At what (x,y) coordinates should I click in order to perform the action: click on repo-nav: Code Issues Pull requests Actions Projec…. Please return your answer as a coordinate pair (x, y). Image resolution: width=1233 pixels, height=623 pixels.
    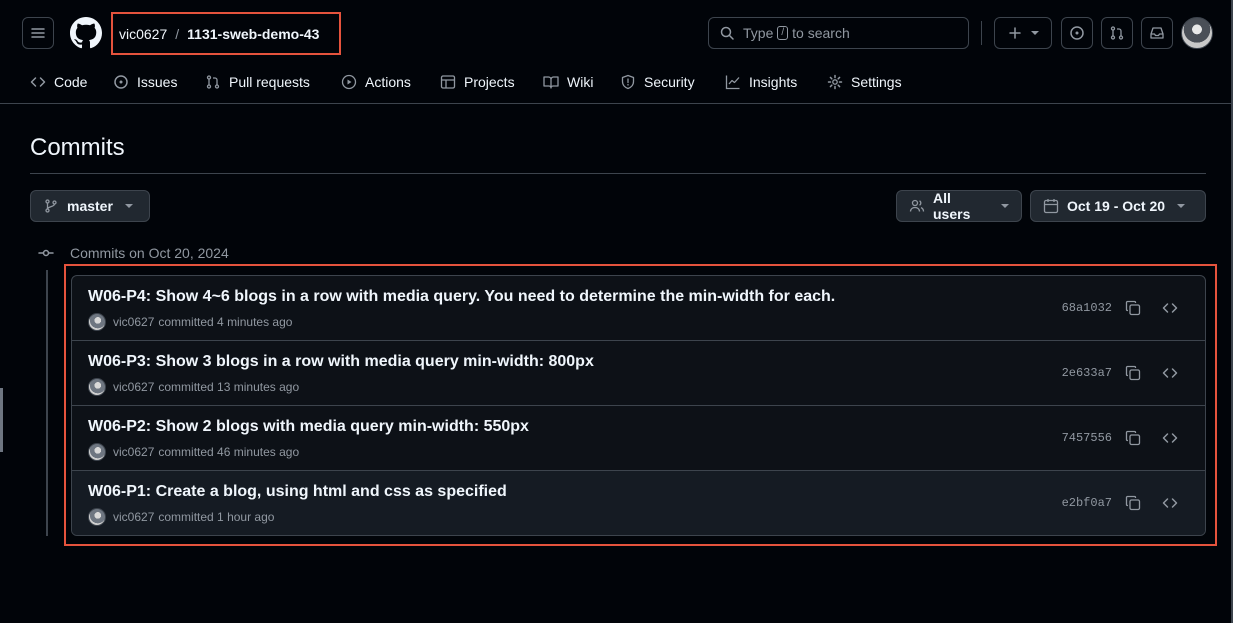
    Looking at the image, I should click on (616, 84).